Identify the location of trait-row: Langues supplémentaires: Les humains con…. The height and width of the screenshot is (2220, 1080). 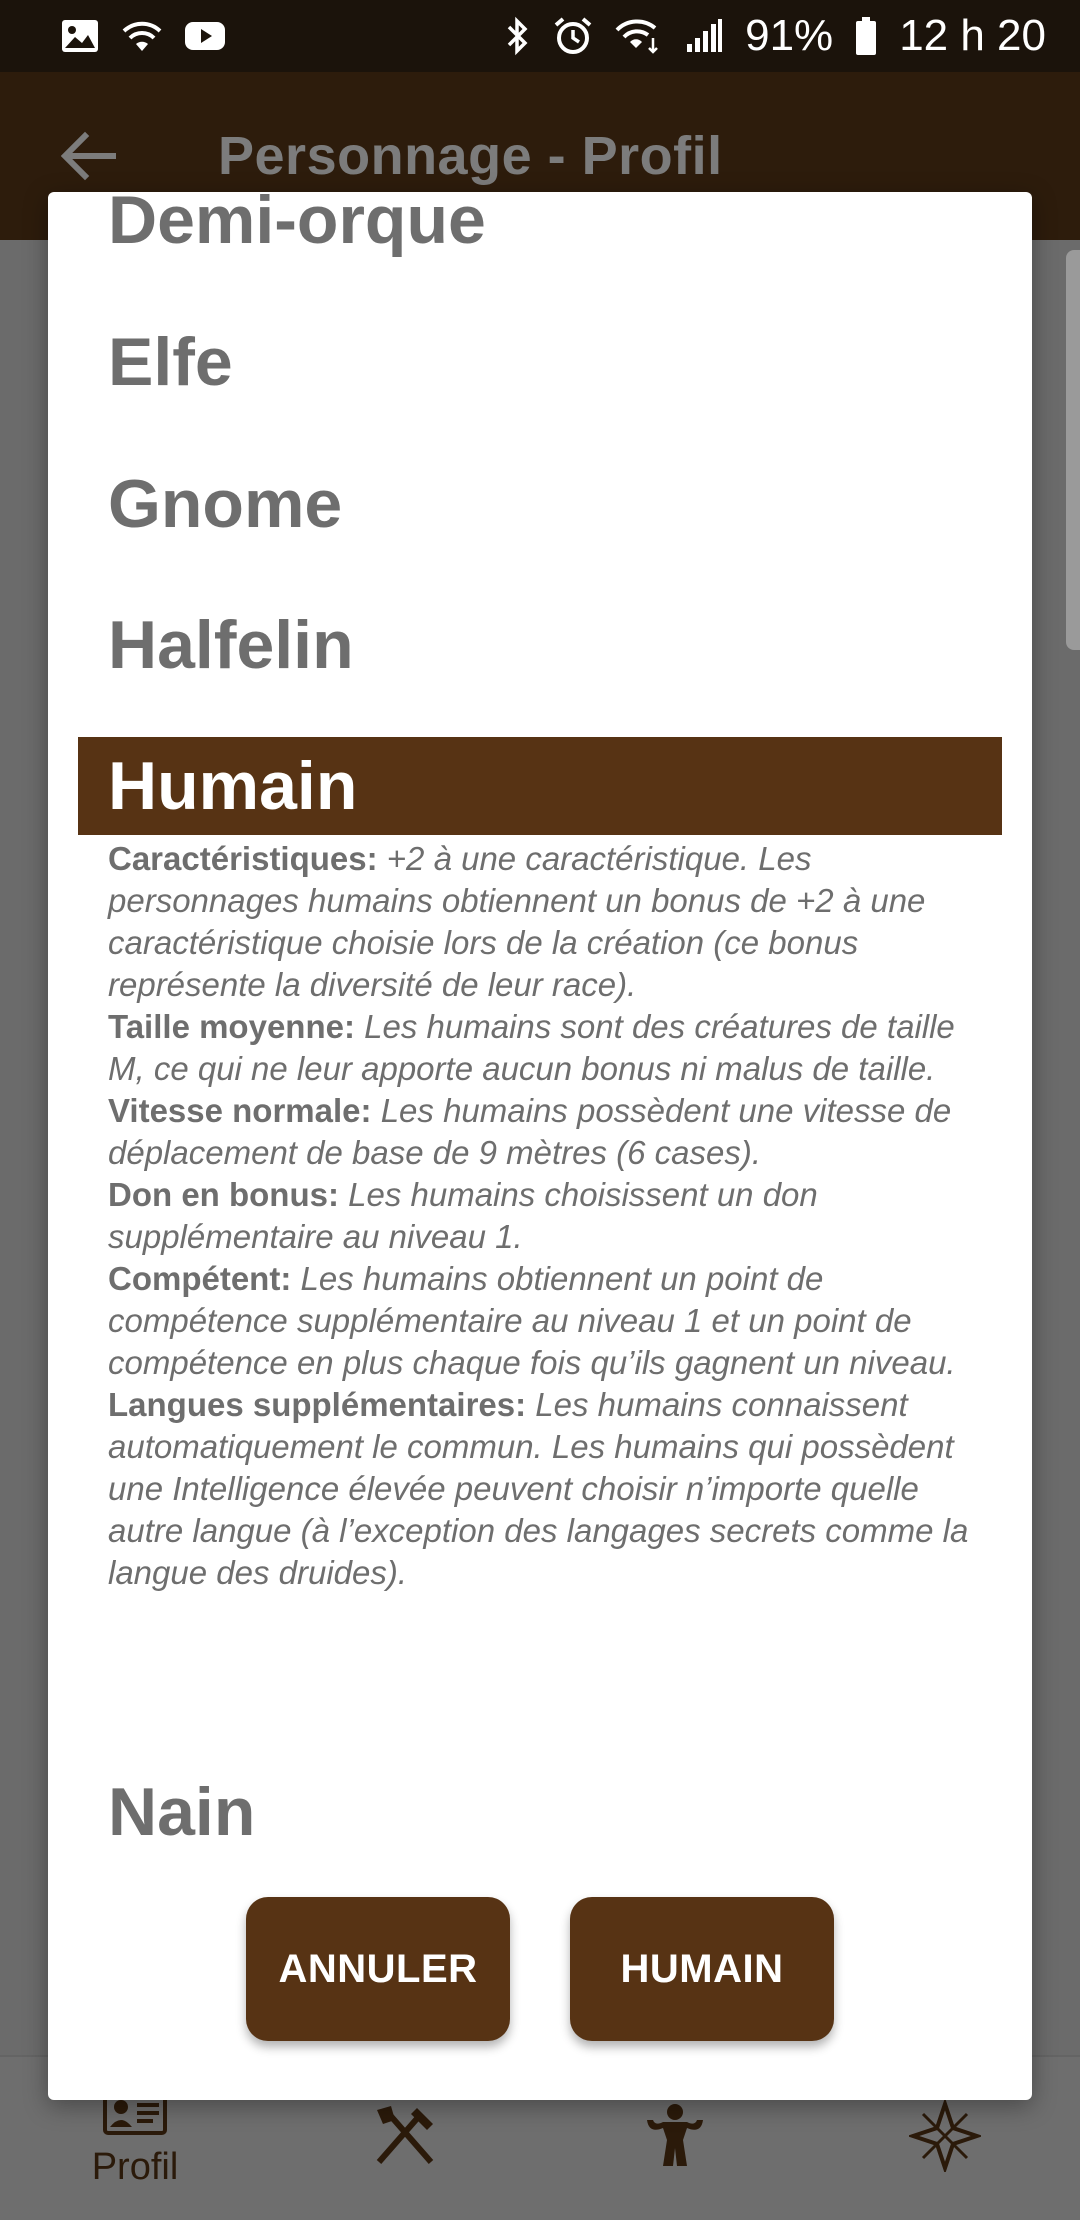
(548, 1489).